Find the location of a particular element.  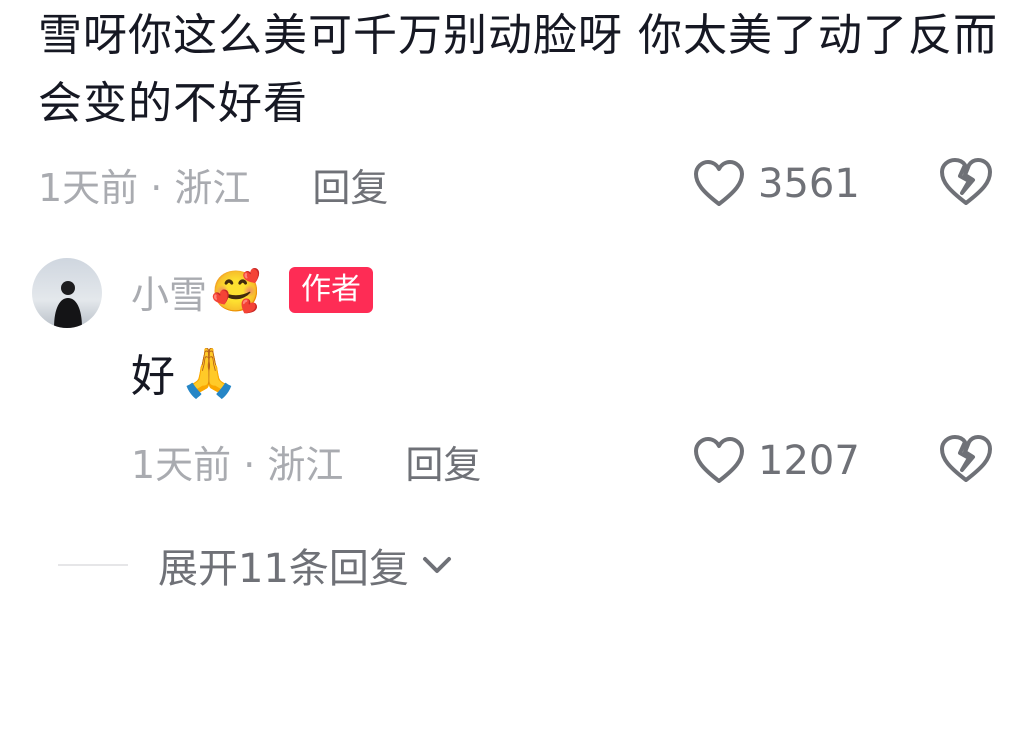

reply-reply-button: 回复 is located at coordinates (443, 461).